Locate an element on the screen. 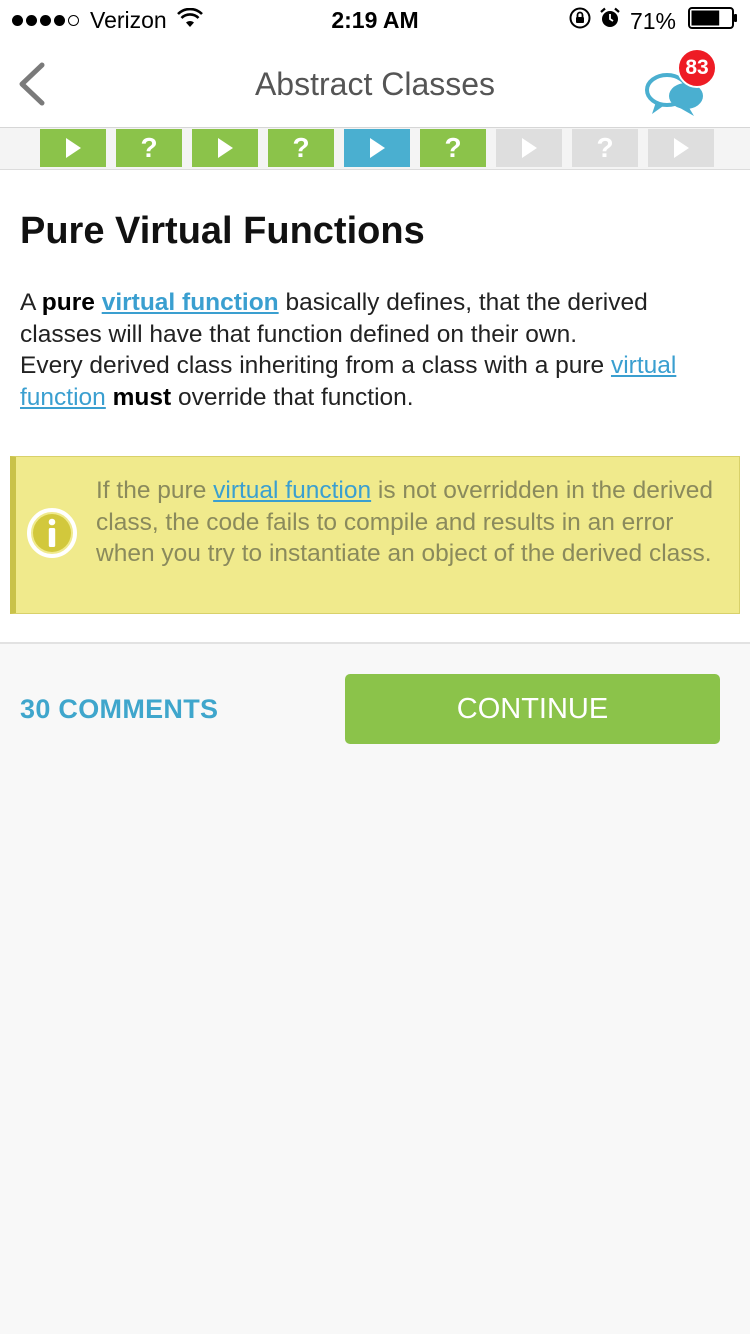 The height and width of the screenshot is (1334, 750). lesson-text: A is located at coordinates (31, 302).